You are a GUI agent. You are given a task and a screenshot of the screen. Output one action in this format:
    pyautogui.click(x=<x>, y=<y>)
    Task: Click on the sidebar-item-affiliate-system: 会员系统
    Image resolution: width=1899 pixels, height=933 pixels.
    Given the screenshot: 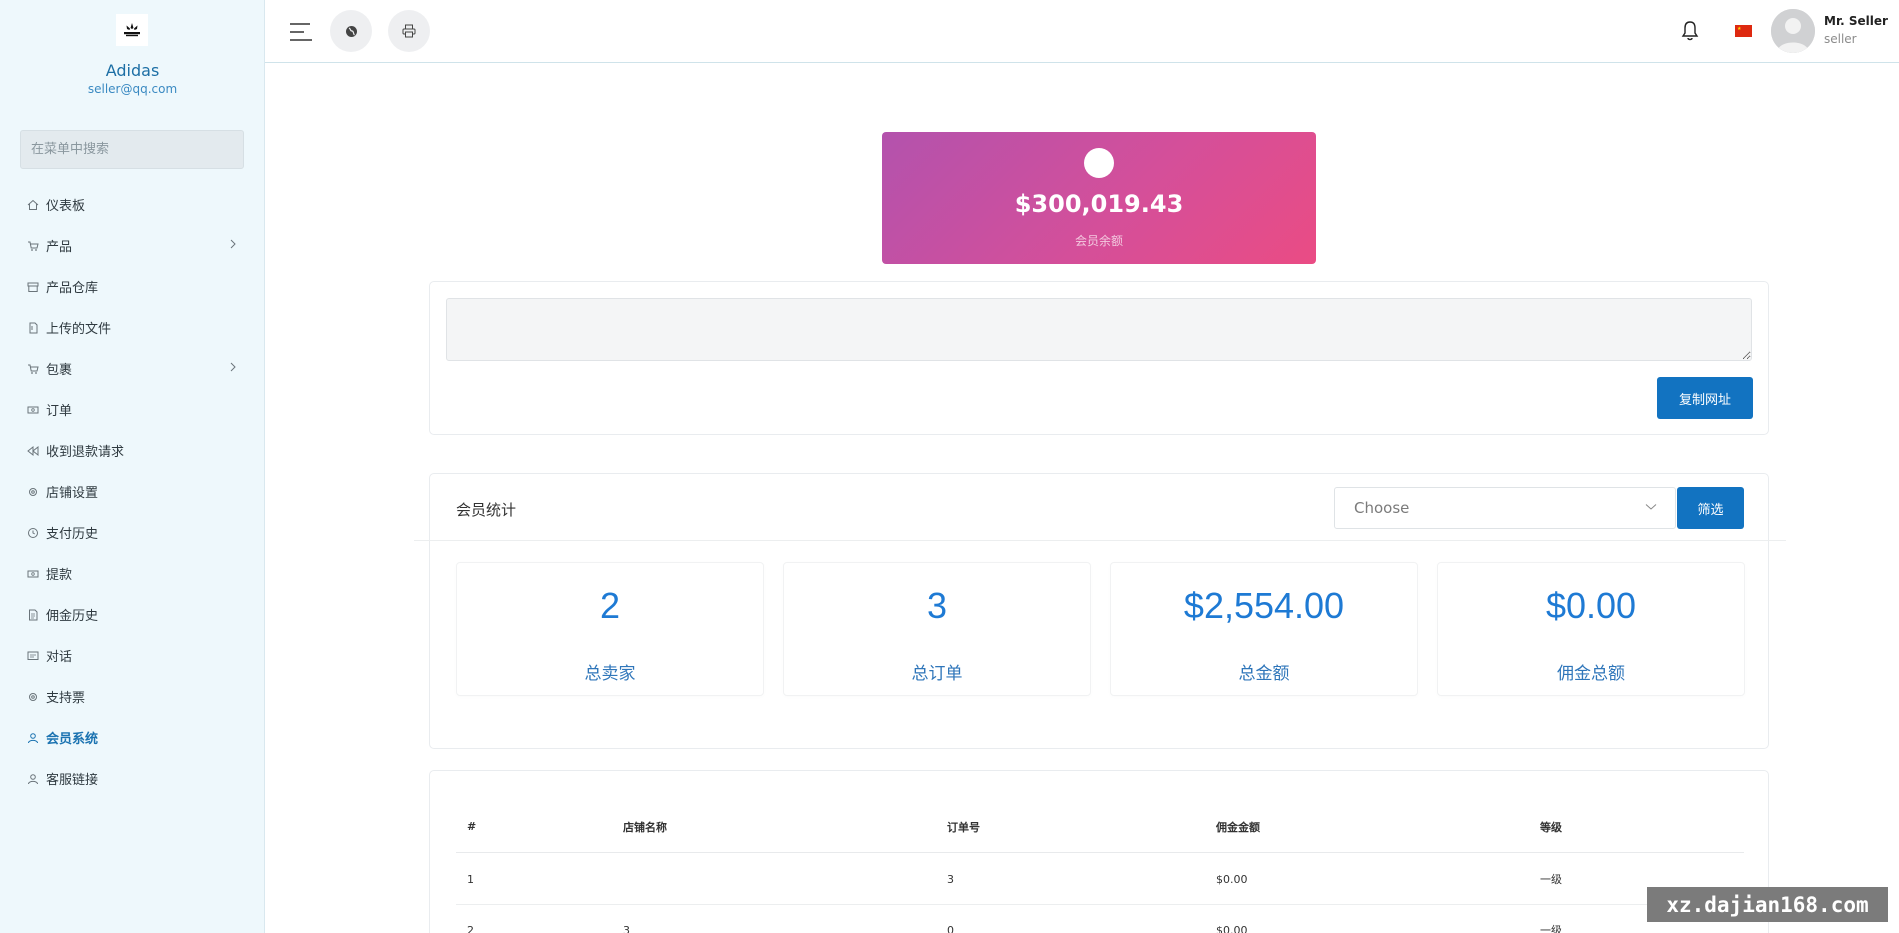 What is the action you would take?
    pyautogui.click(x=132, y=737)
    